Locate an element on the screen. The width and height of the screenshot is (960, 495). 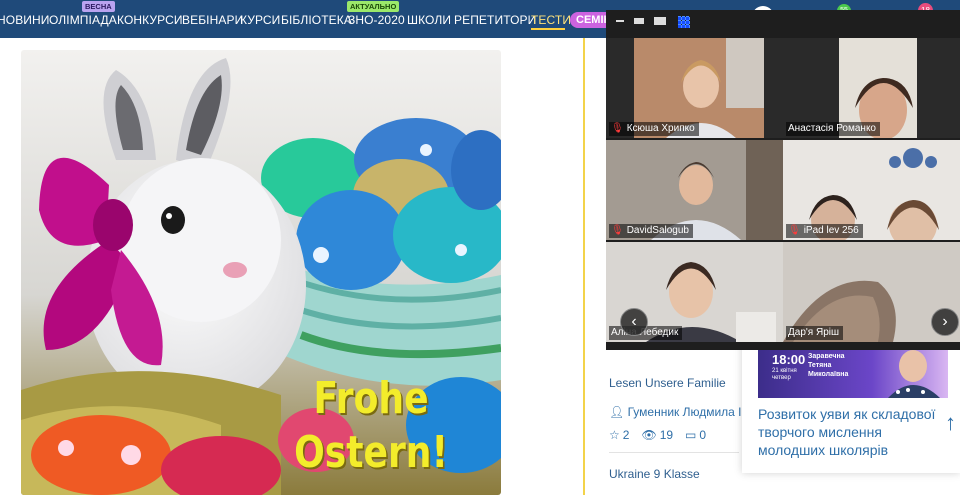
star-icon: ☆ is located at coordinates (614, 435).